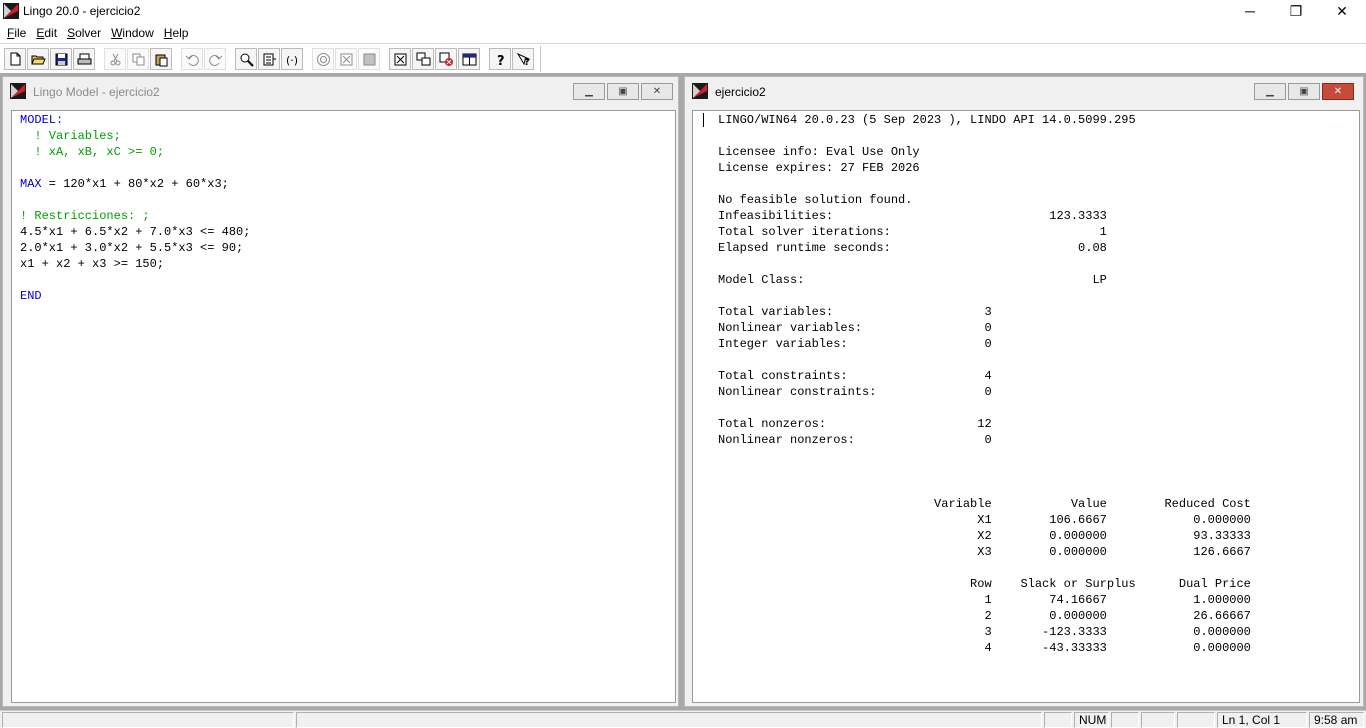 The width and height of the screenshot is (1366, 728). I want to click on find-icon, so click(247, 60).